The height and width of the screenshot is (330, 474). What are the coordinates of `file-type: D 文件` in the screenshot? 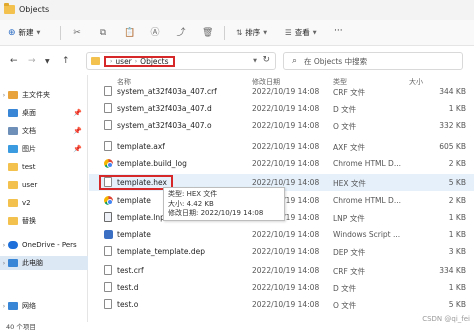 It's located at (345, 288).